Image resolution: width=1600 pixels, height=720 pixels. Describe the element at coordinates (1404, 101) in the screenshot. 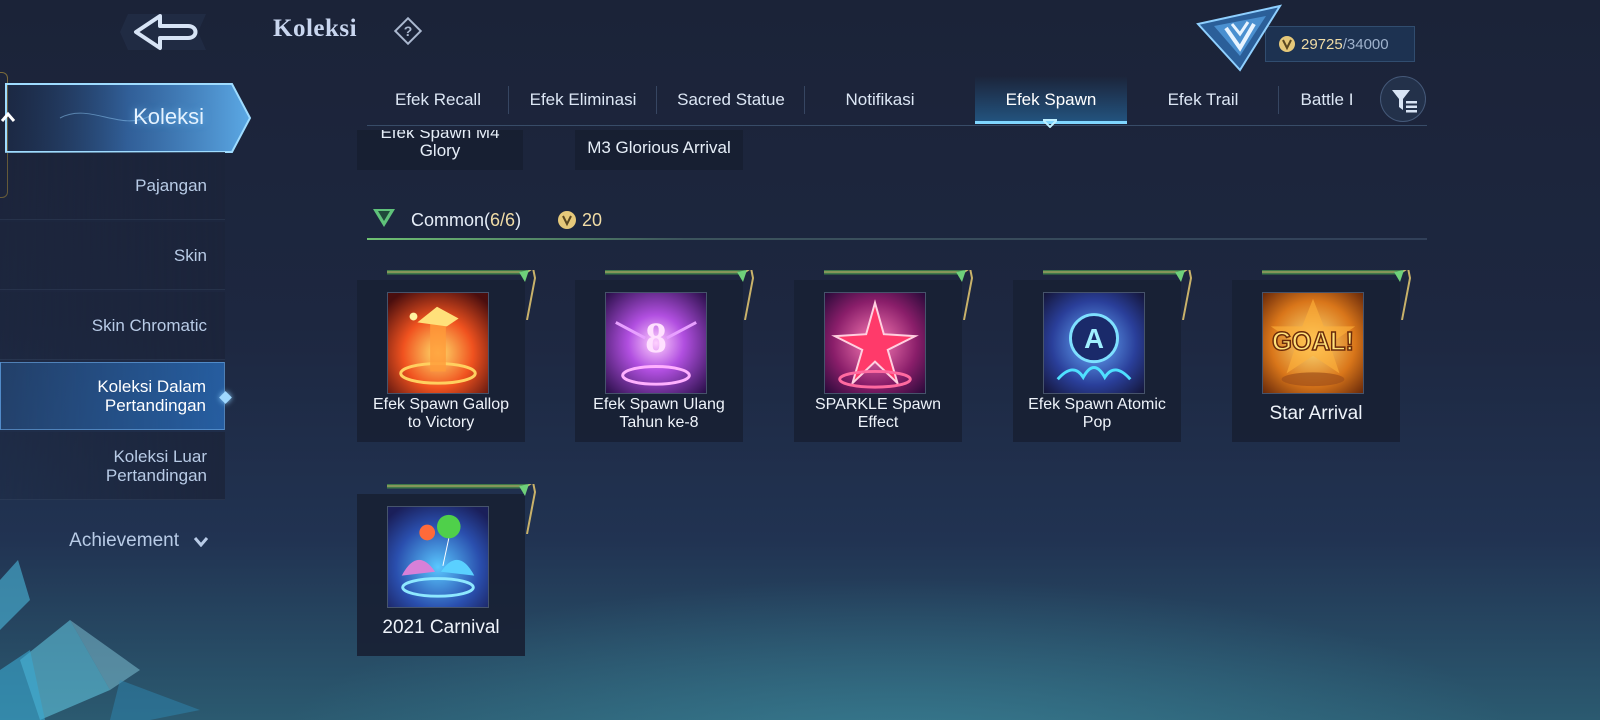

I see `filter-icon` at that location.